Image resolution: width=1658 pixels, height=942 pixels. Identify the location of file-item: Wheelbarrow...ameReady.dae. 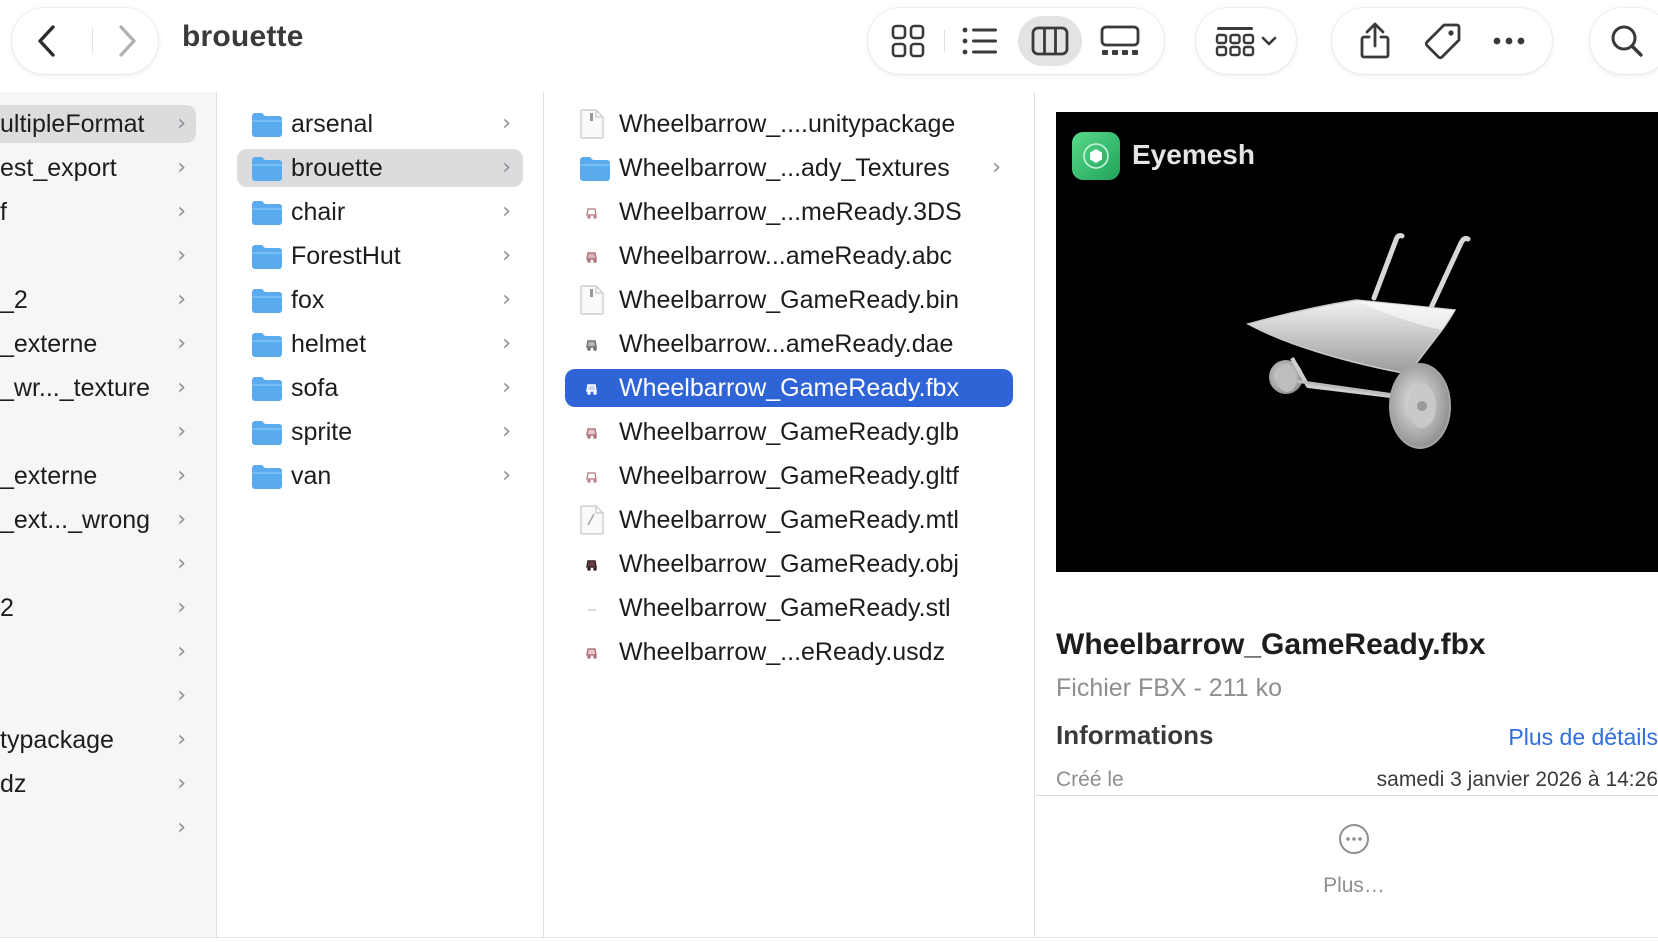
(789, 344).